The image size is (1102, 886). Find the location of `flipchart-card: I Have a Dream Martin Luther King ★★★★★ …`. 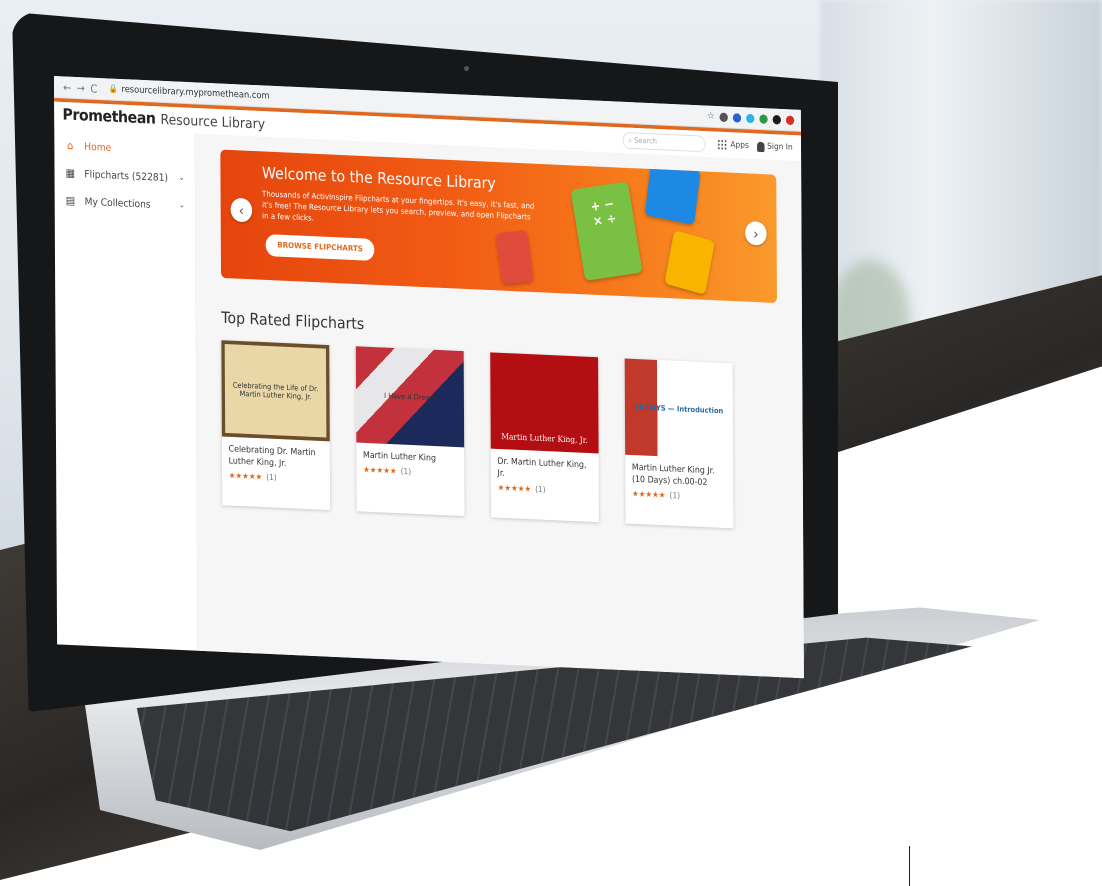

flipchart-card: I Have a Dream Martin Luther King ★★★★★ … is located at coordinates (410, 431).